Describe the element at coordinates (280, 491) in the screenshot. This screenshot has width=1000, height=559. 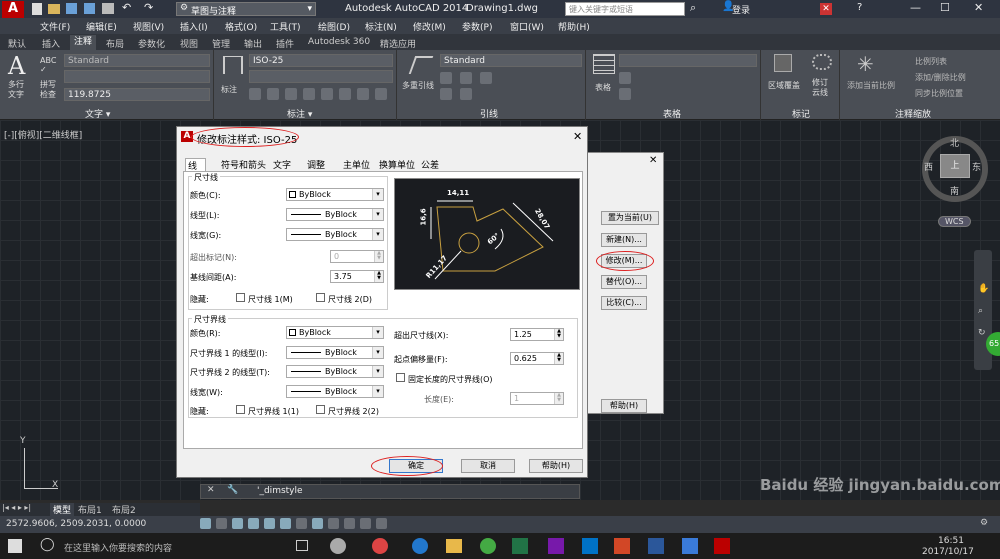
I see `command-text: '_dimstyle` at that location.